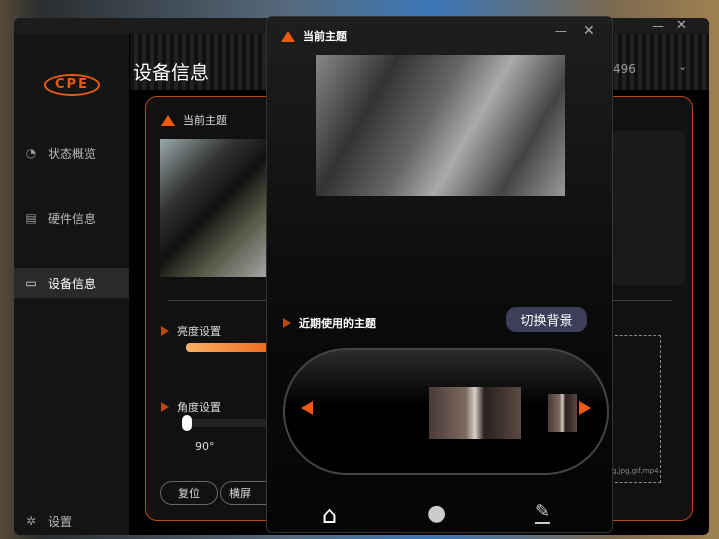  What do you see at coordinates (436, 513) in the screenshot?
I see `palette-icon: ●` at bounding box center [436, 513].